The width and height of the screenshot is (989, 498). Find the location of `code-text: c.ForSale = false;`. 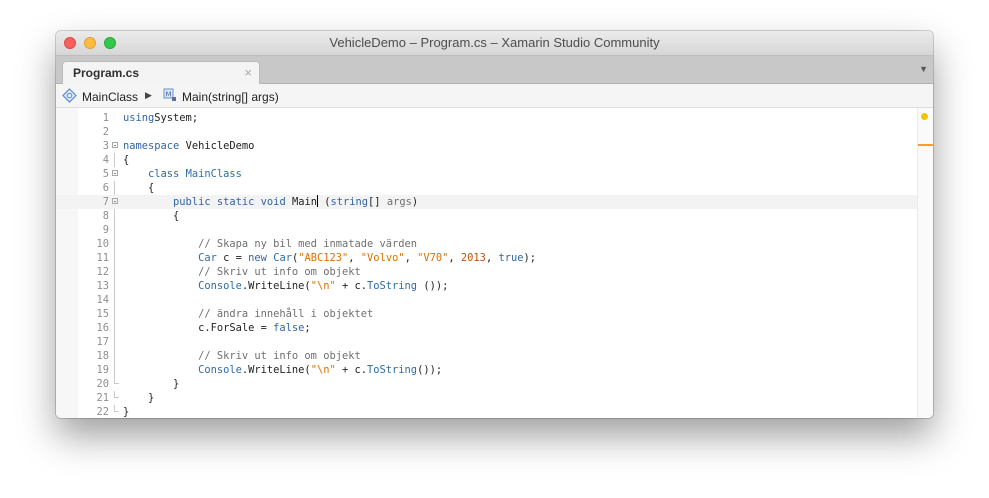

code-text: c.ForSale = false; is located at coordinates (217, 328).